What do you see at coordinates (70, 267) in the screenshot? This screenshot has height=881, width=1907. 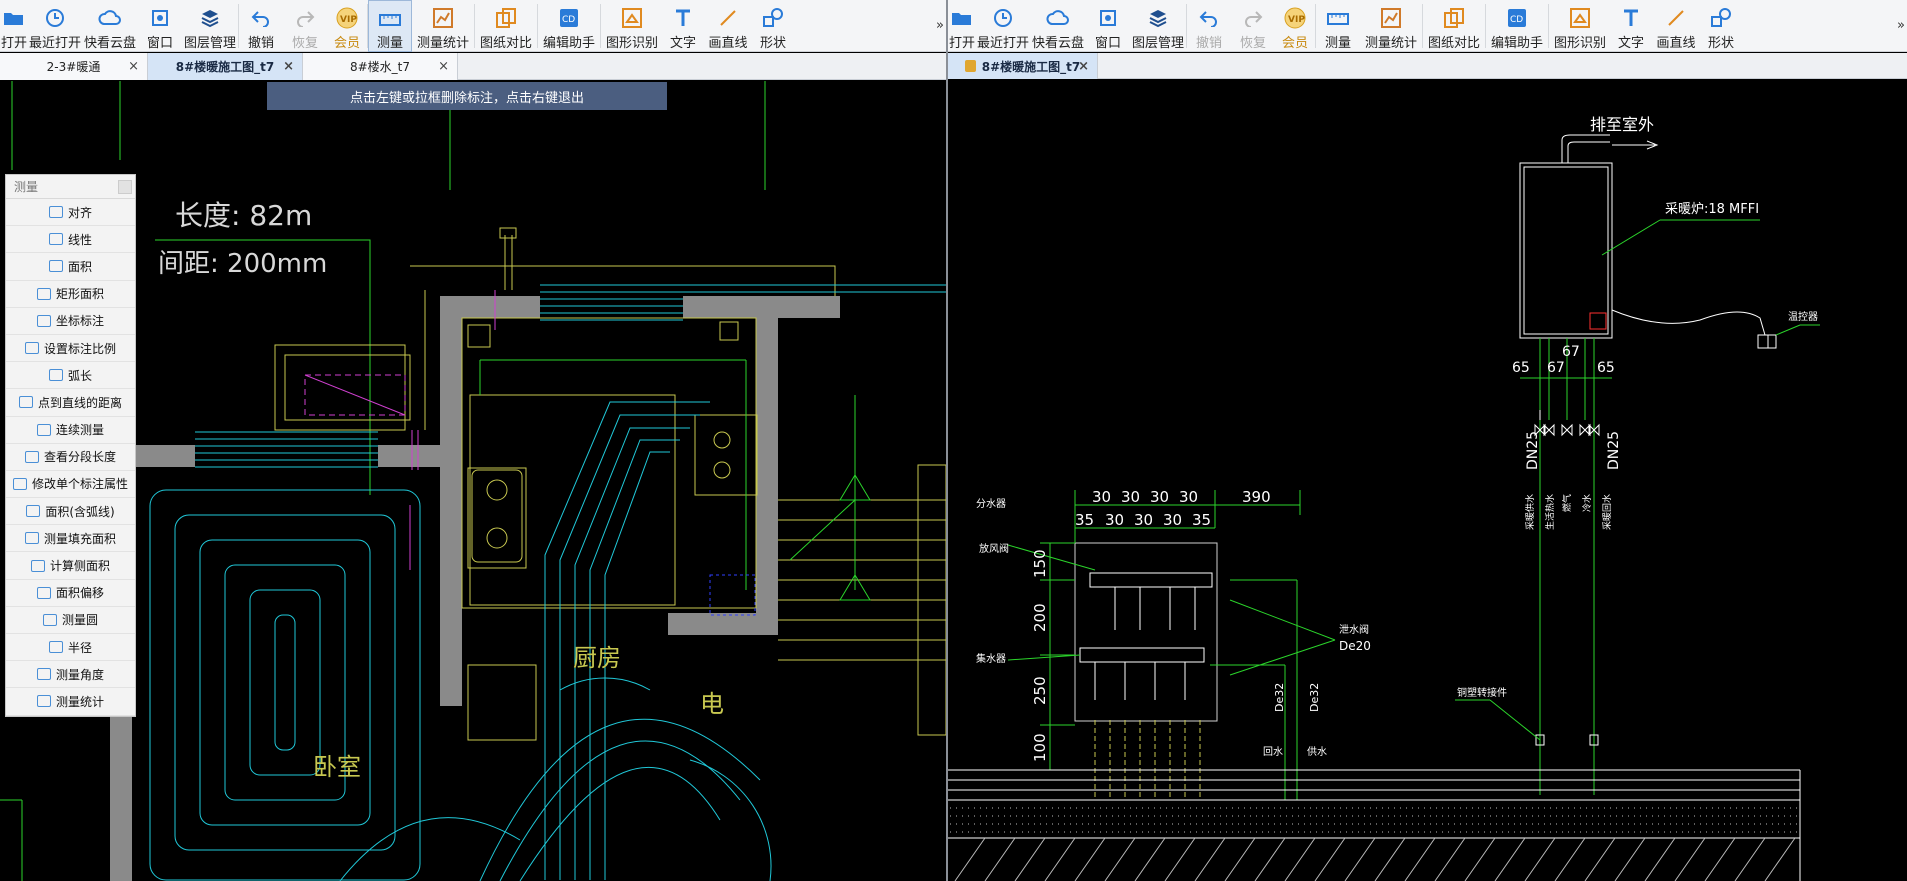 I see `measure-tool-item: 面积` at bounding box center [70, 267].